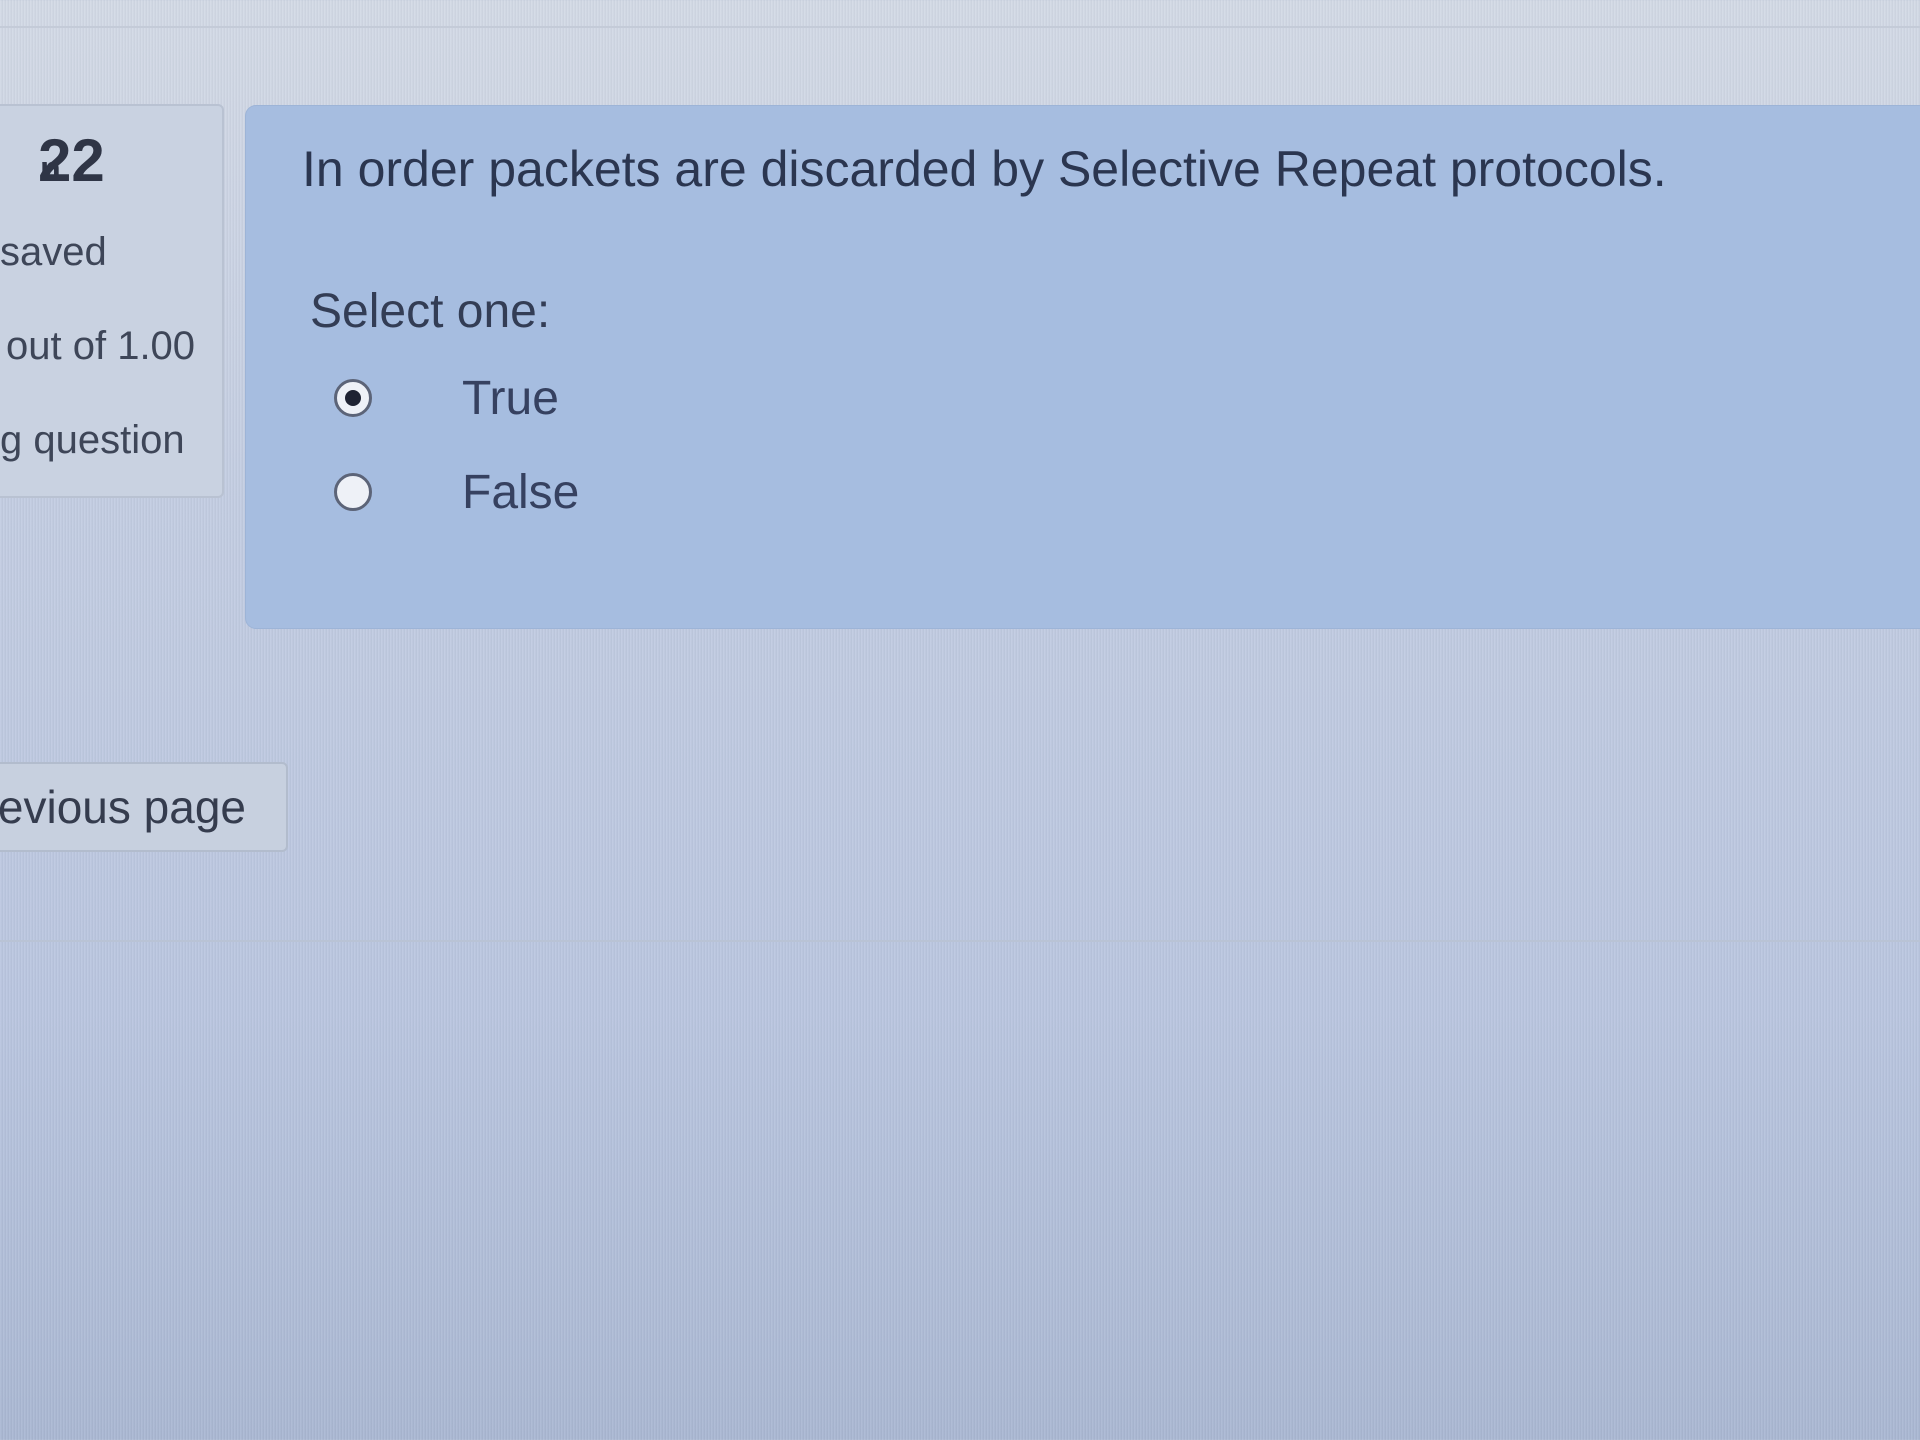 The image size is (1920, 1440). I want to click on top-divider, so click(960, 27).